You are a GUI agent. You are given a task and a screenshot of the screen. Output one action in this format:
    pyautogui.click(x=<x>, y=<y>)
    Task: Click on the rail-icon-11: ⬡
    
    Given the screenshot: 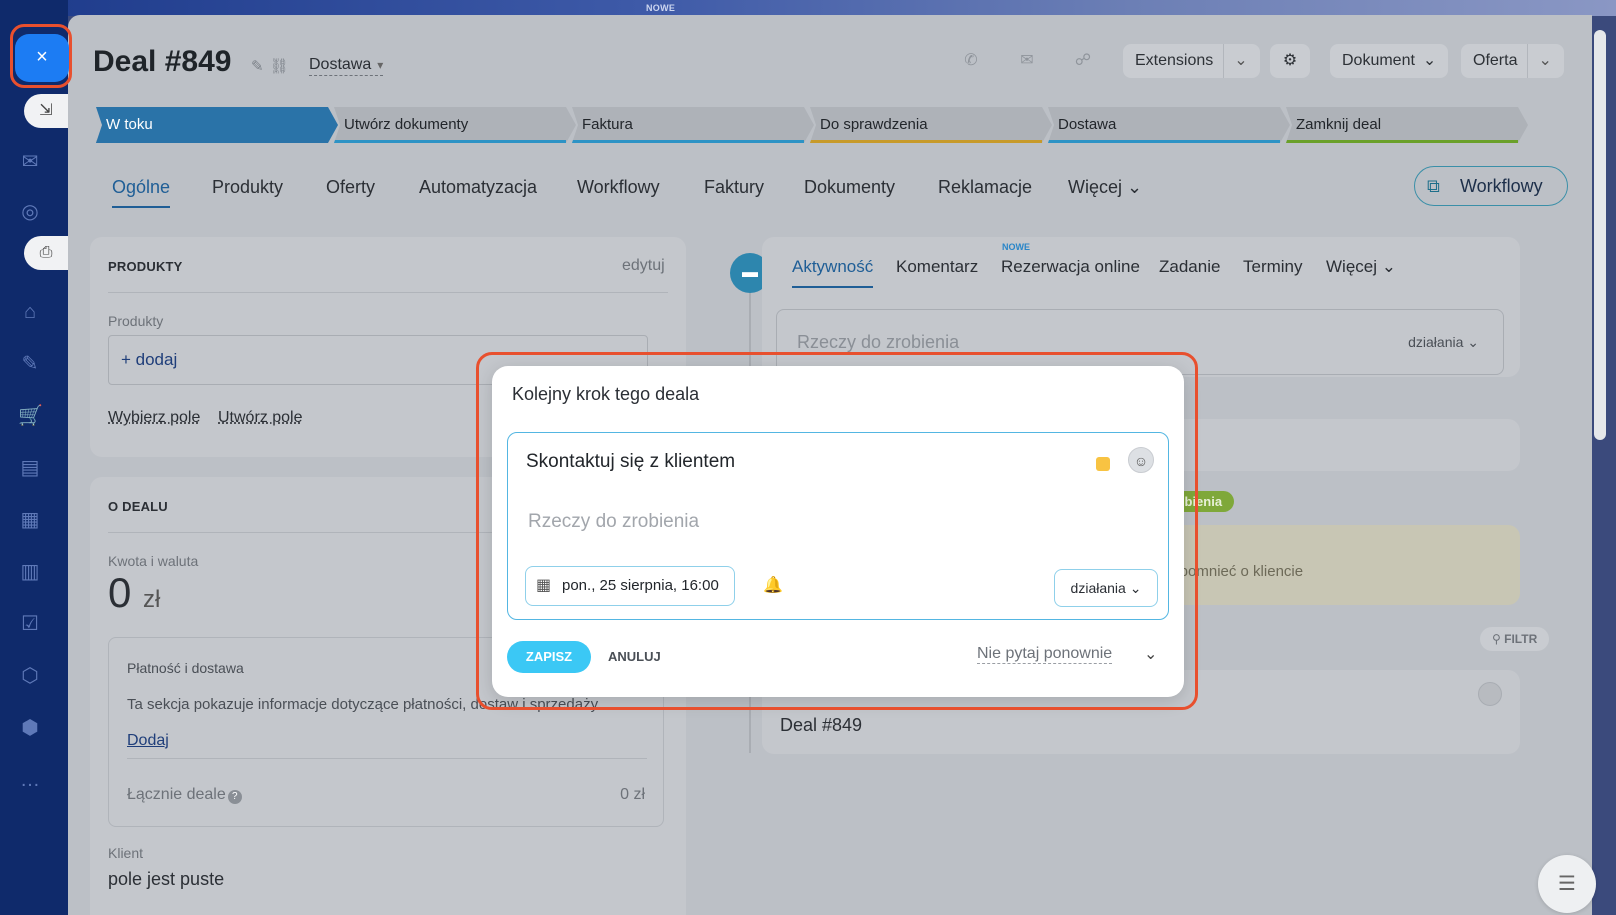 What is the action you would take?
    pyautogui.click(x=30, y=676)
    